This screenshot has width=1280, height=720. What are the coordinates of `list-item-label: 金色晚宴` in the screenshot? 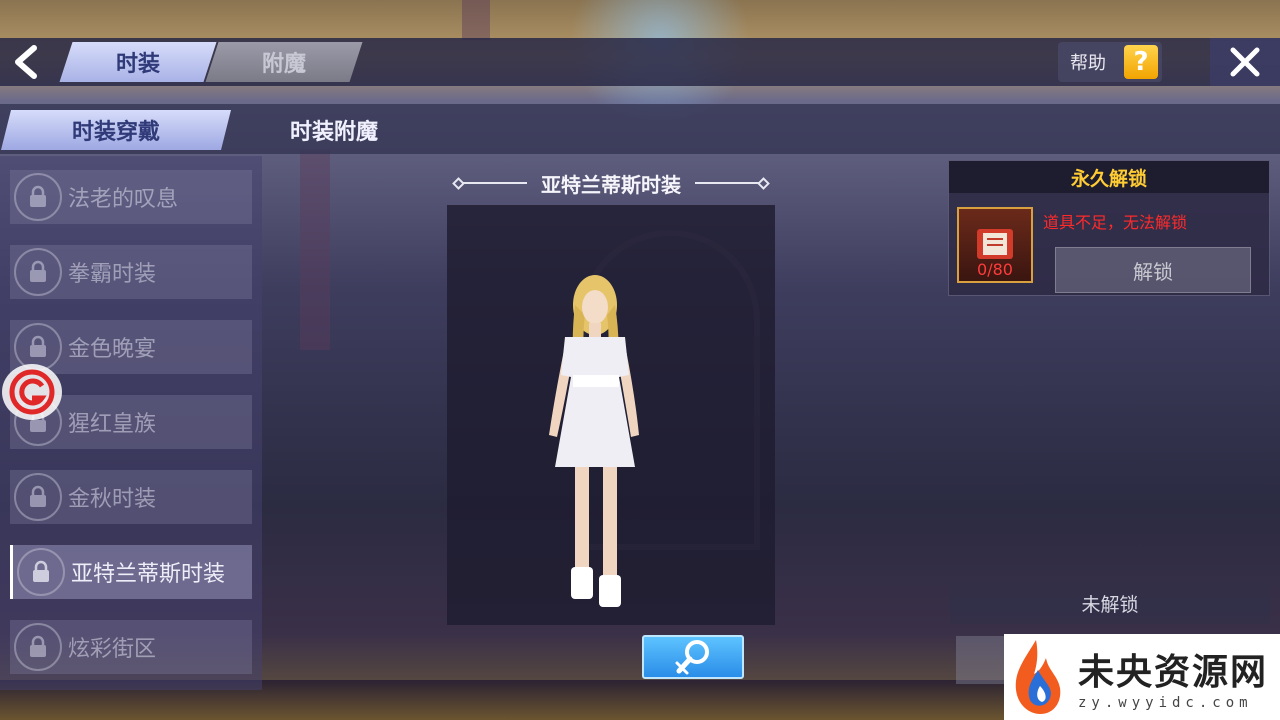 It's located at (112, 349).